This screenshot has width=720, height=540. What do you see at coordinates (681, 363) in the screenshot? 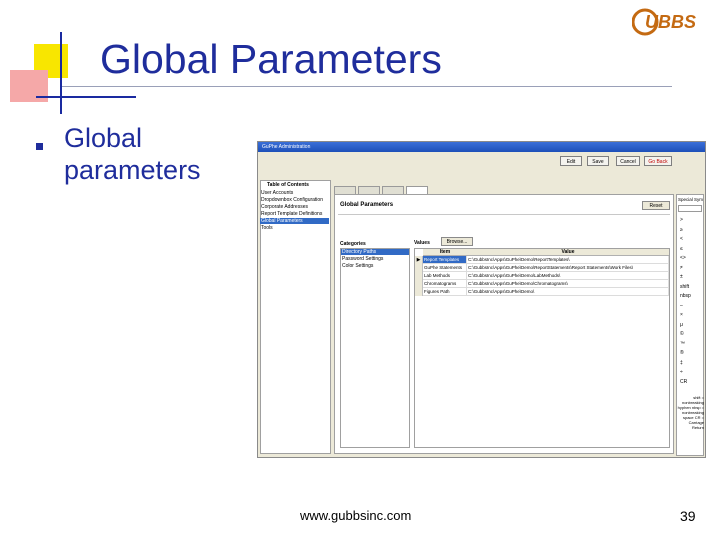
I see `symbol-button: ‡` at bounding box center [681, 363].